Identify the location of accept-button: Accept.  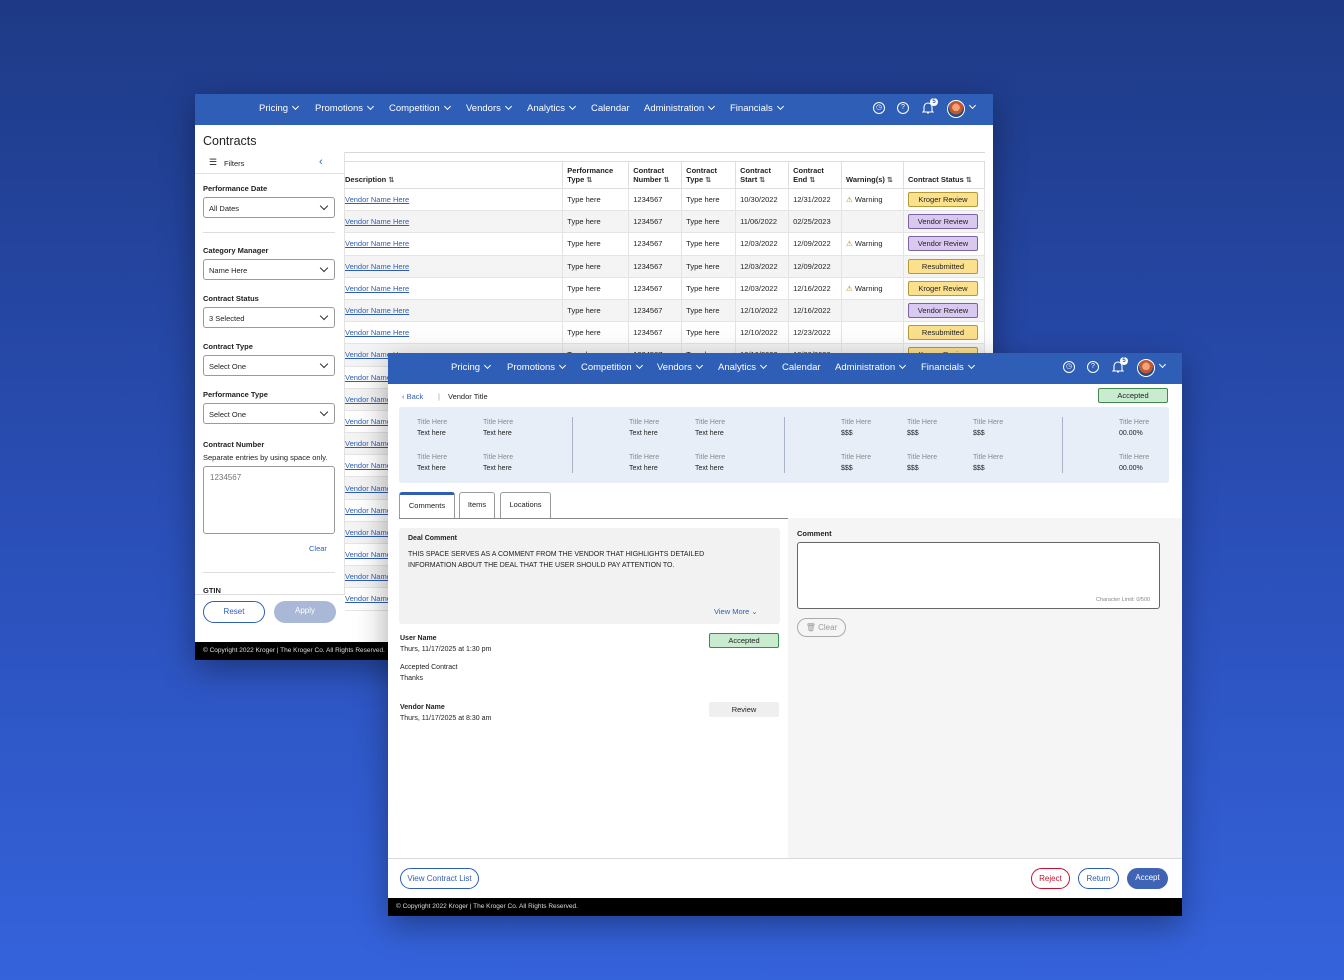
(1147, 878).